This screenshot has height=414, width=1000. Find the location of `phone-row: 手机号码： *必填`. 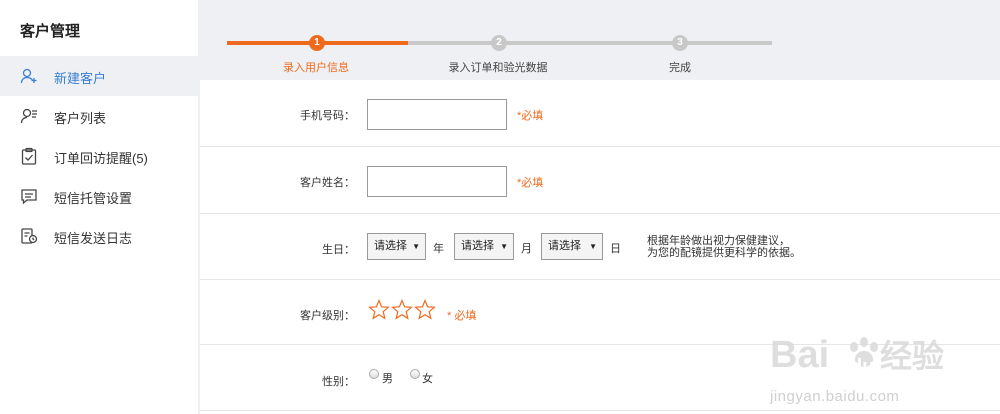

phone-row: 手机号码： *必填 is located at coordinates (600, 113).